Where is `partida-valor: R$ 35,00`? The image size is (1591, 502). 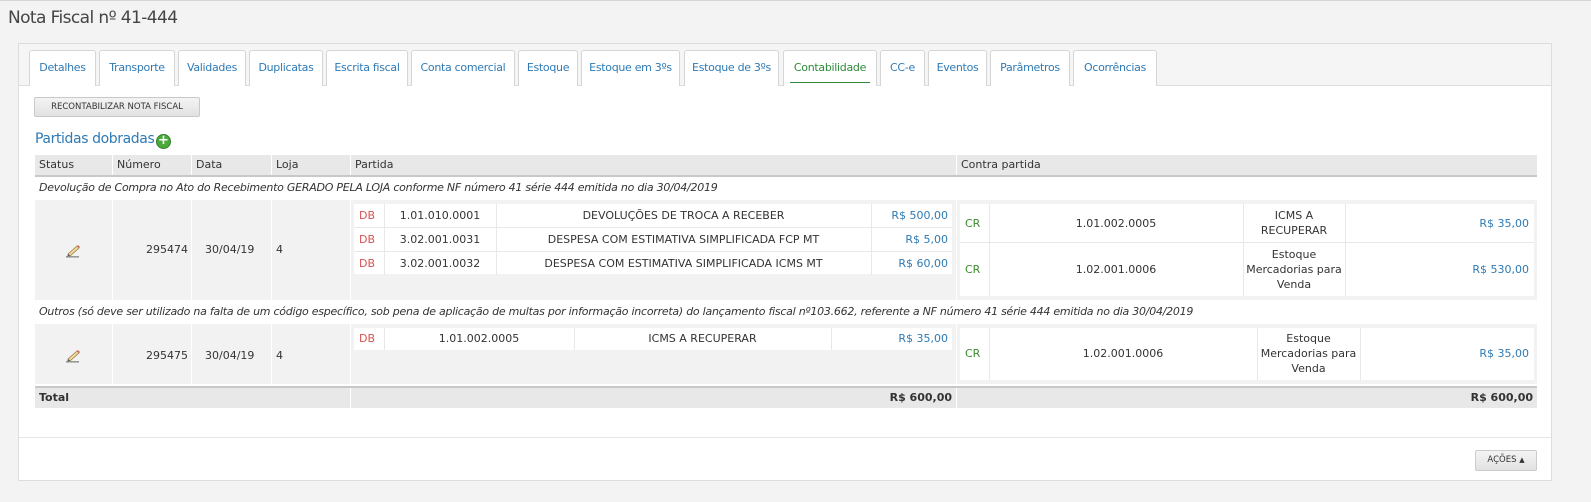 partida-valor: R$ 35,00 is located at coordinates (923, 338).